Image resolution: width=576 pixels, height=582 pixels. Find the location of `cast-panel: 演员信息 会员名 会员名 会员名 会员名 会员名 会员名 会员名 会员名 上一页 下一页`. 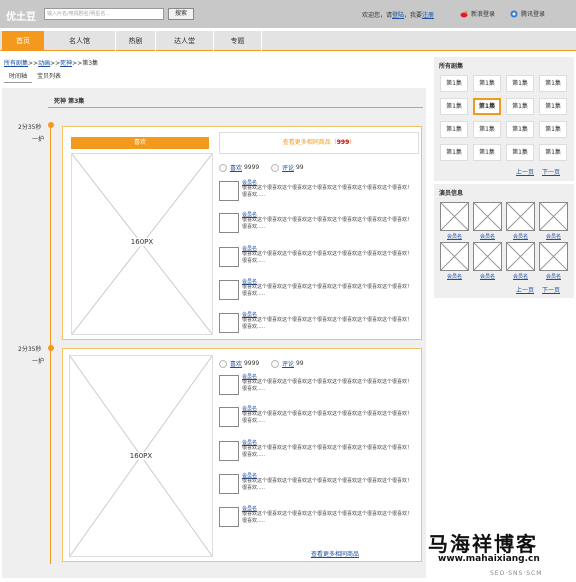

cast-panel: 演员信息 会员名 会员名 会员名 会员名 会员名 会员名 会员名 会员名 上一页 下一页 is located at coordinates (504, 241).